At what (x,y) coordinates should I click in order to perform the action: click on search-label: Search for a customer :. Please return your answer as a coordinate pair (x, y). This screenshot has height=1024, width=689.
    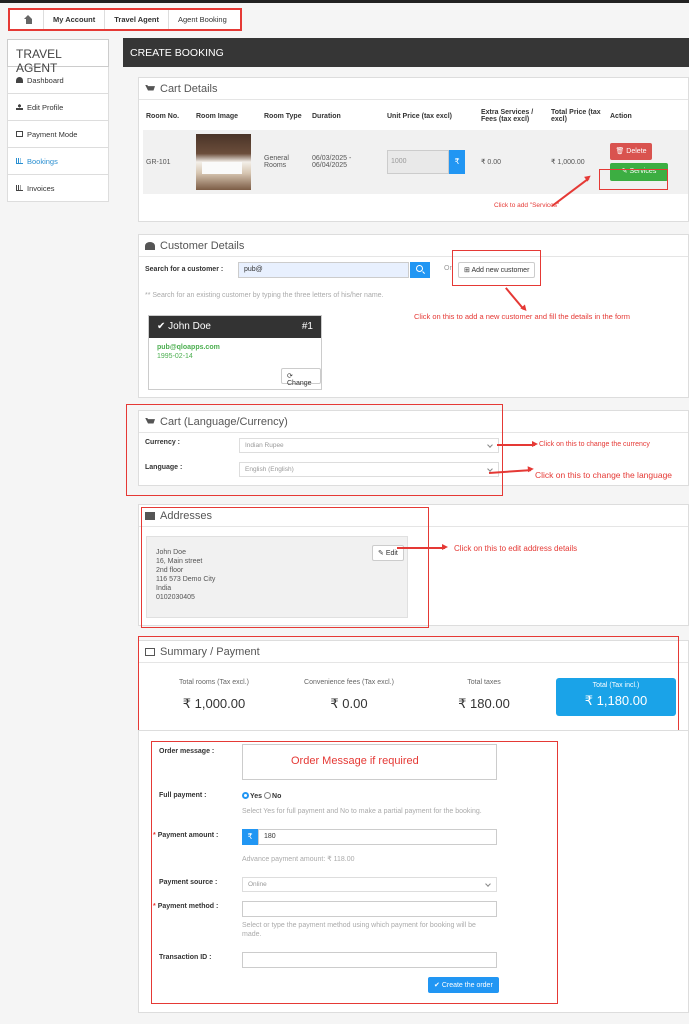
    Looking at the image, I should click on (184, 269).